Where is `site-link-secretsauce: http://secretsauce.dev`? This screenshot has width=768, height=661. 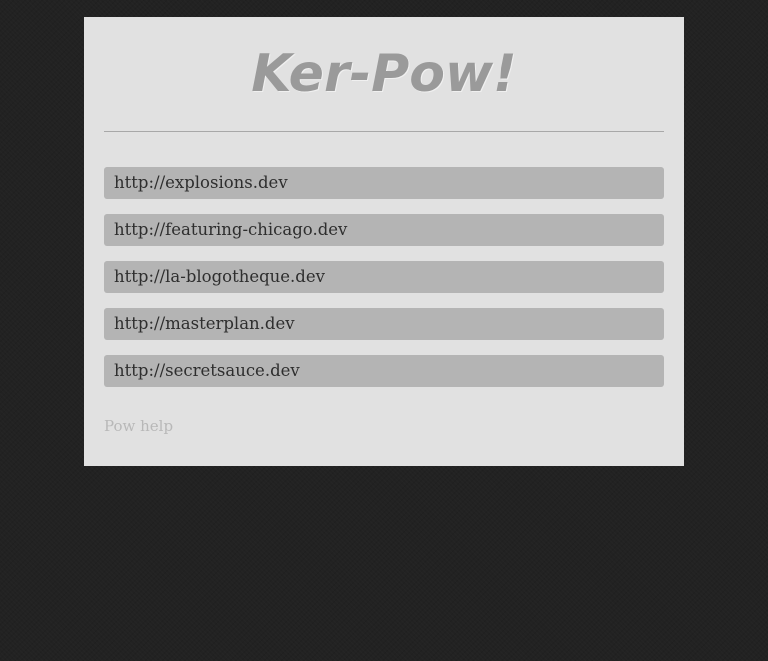 site-link-secretsauce: http://secretsauce.dev is located at coordinates (207, 371).